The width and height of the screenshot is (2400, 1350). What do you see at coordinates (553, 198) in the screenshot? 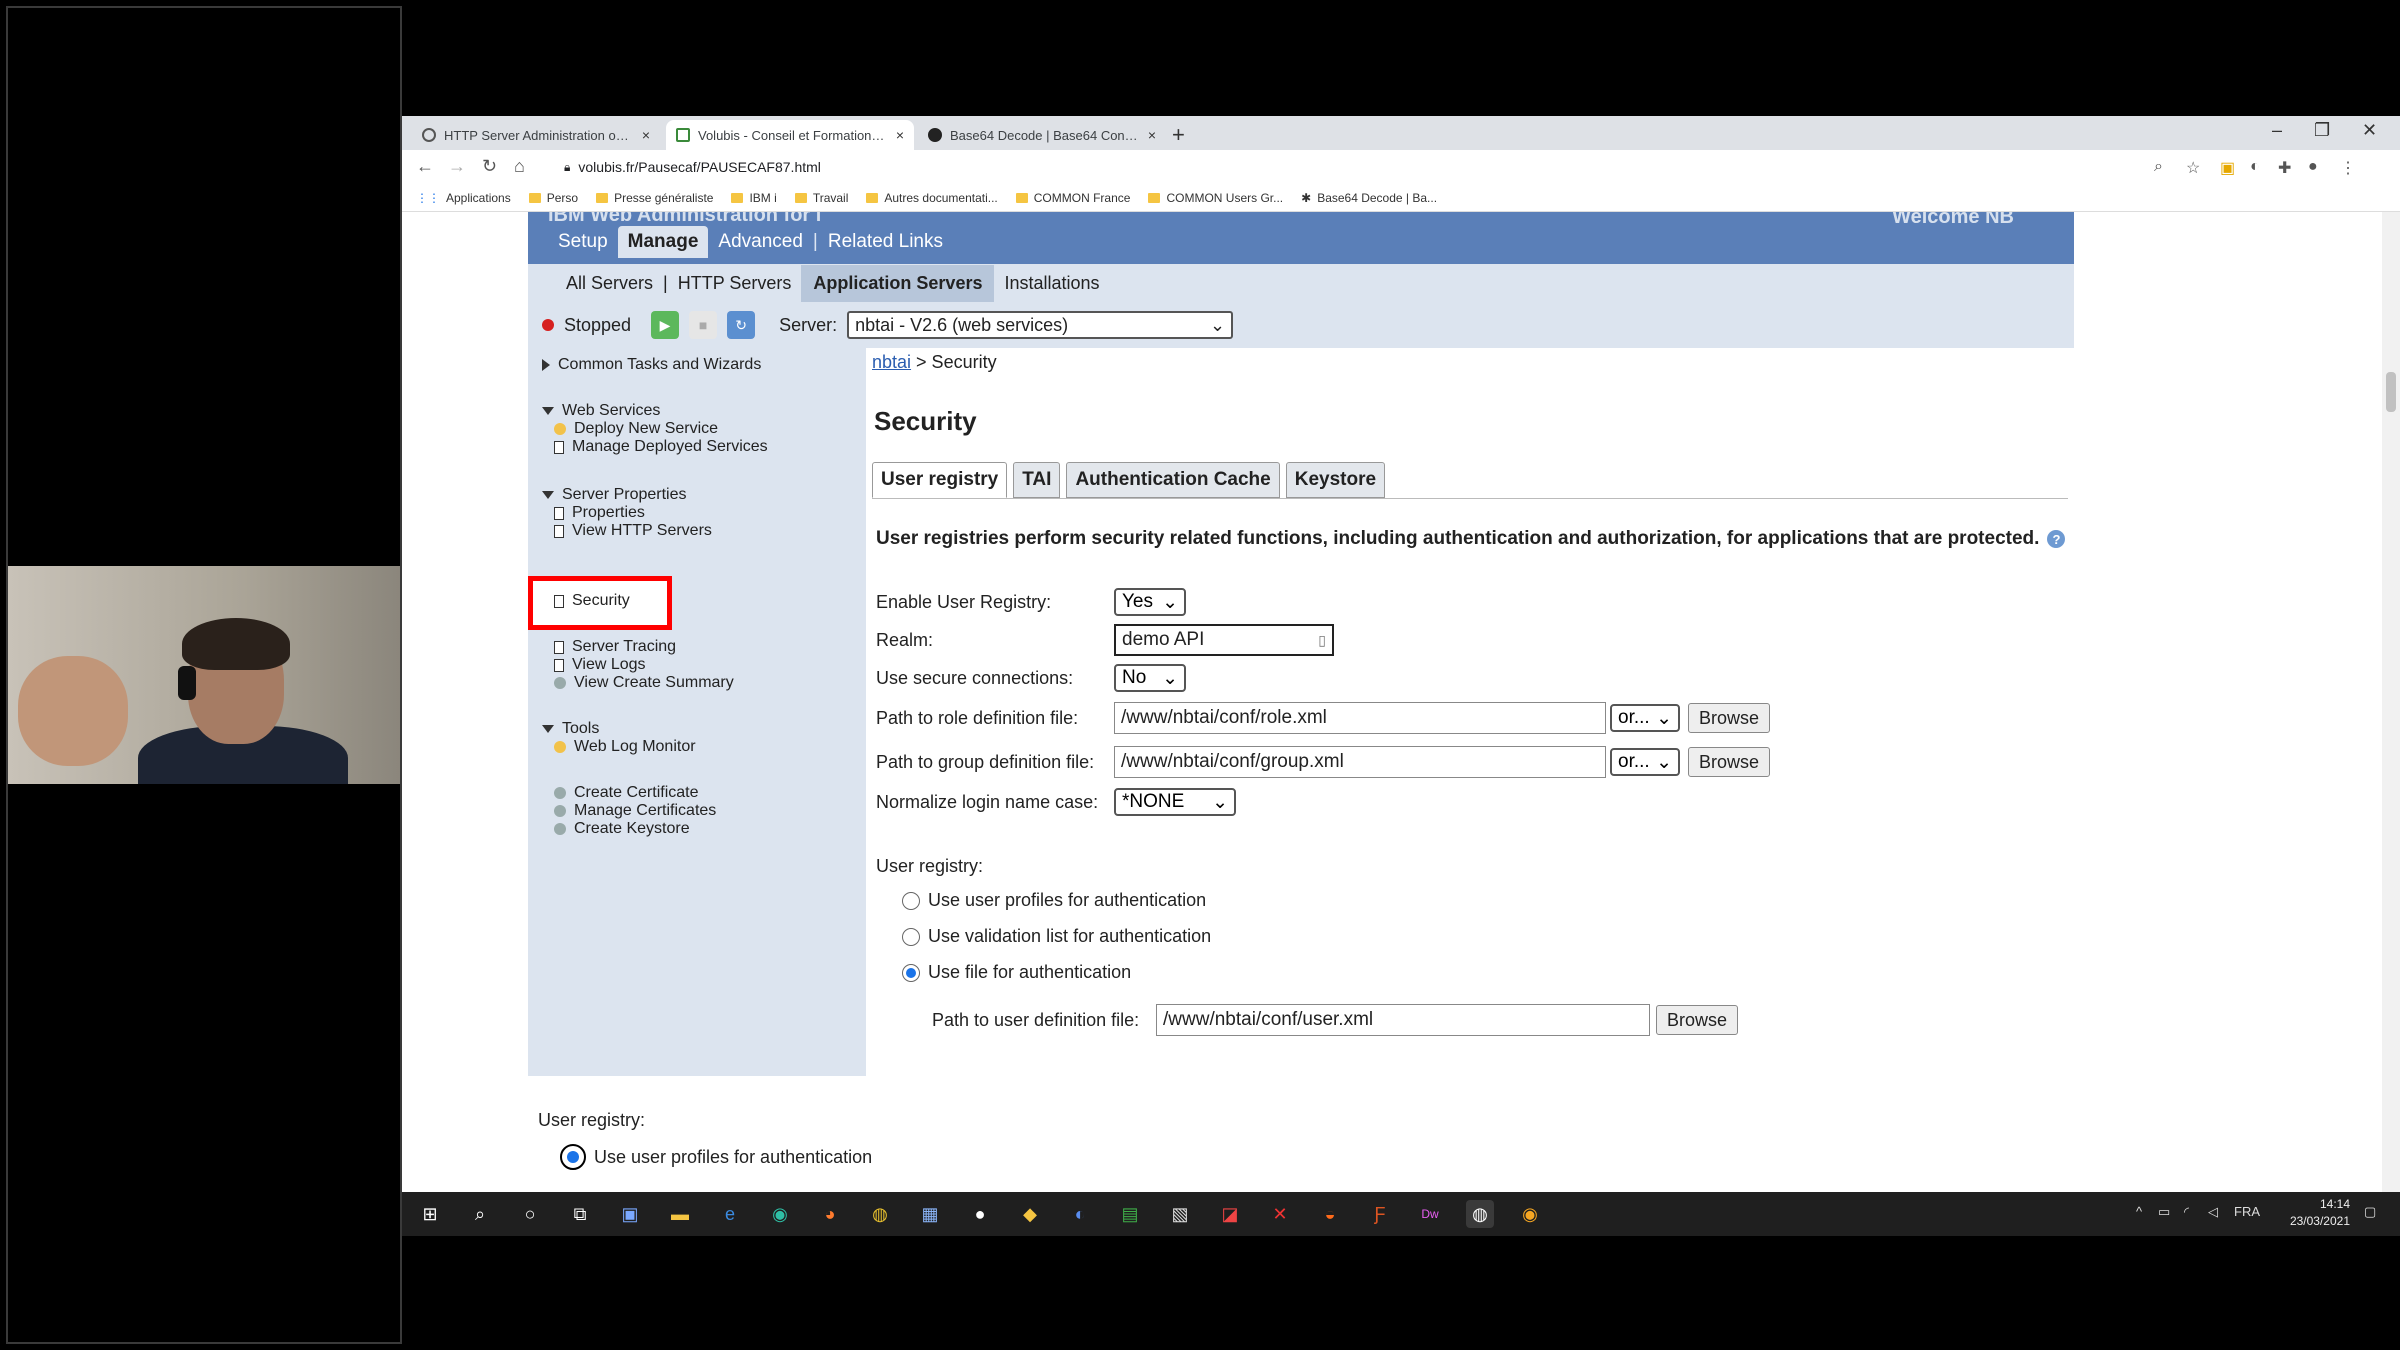
I see `bookmark-folder: Perso` at bounding box center [553, 198].